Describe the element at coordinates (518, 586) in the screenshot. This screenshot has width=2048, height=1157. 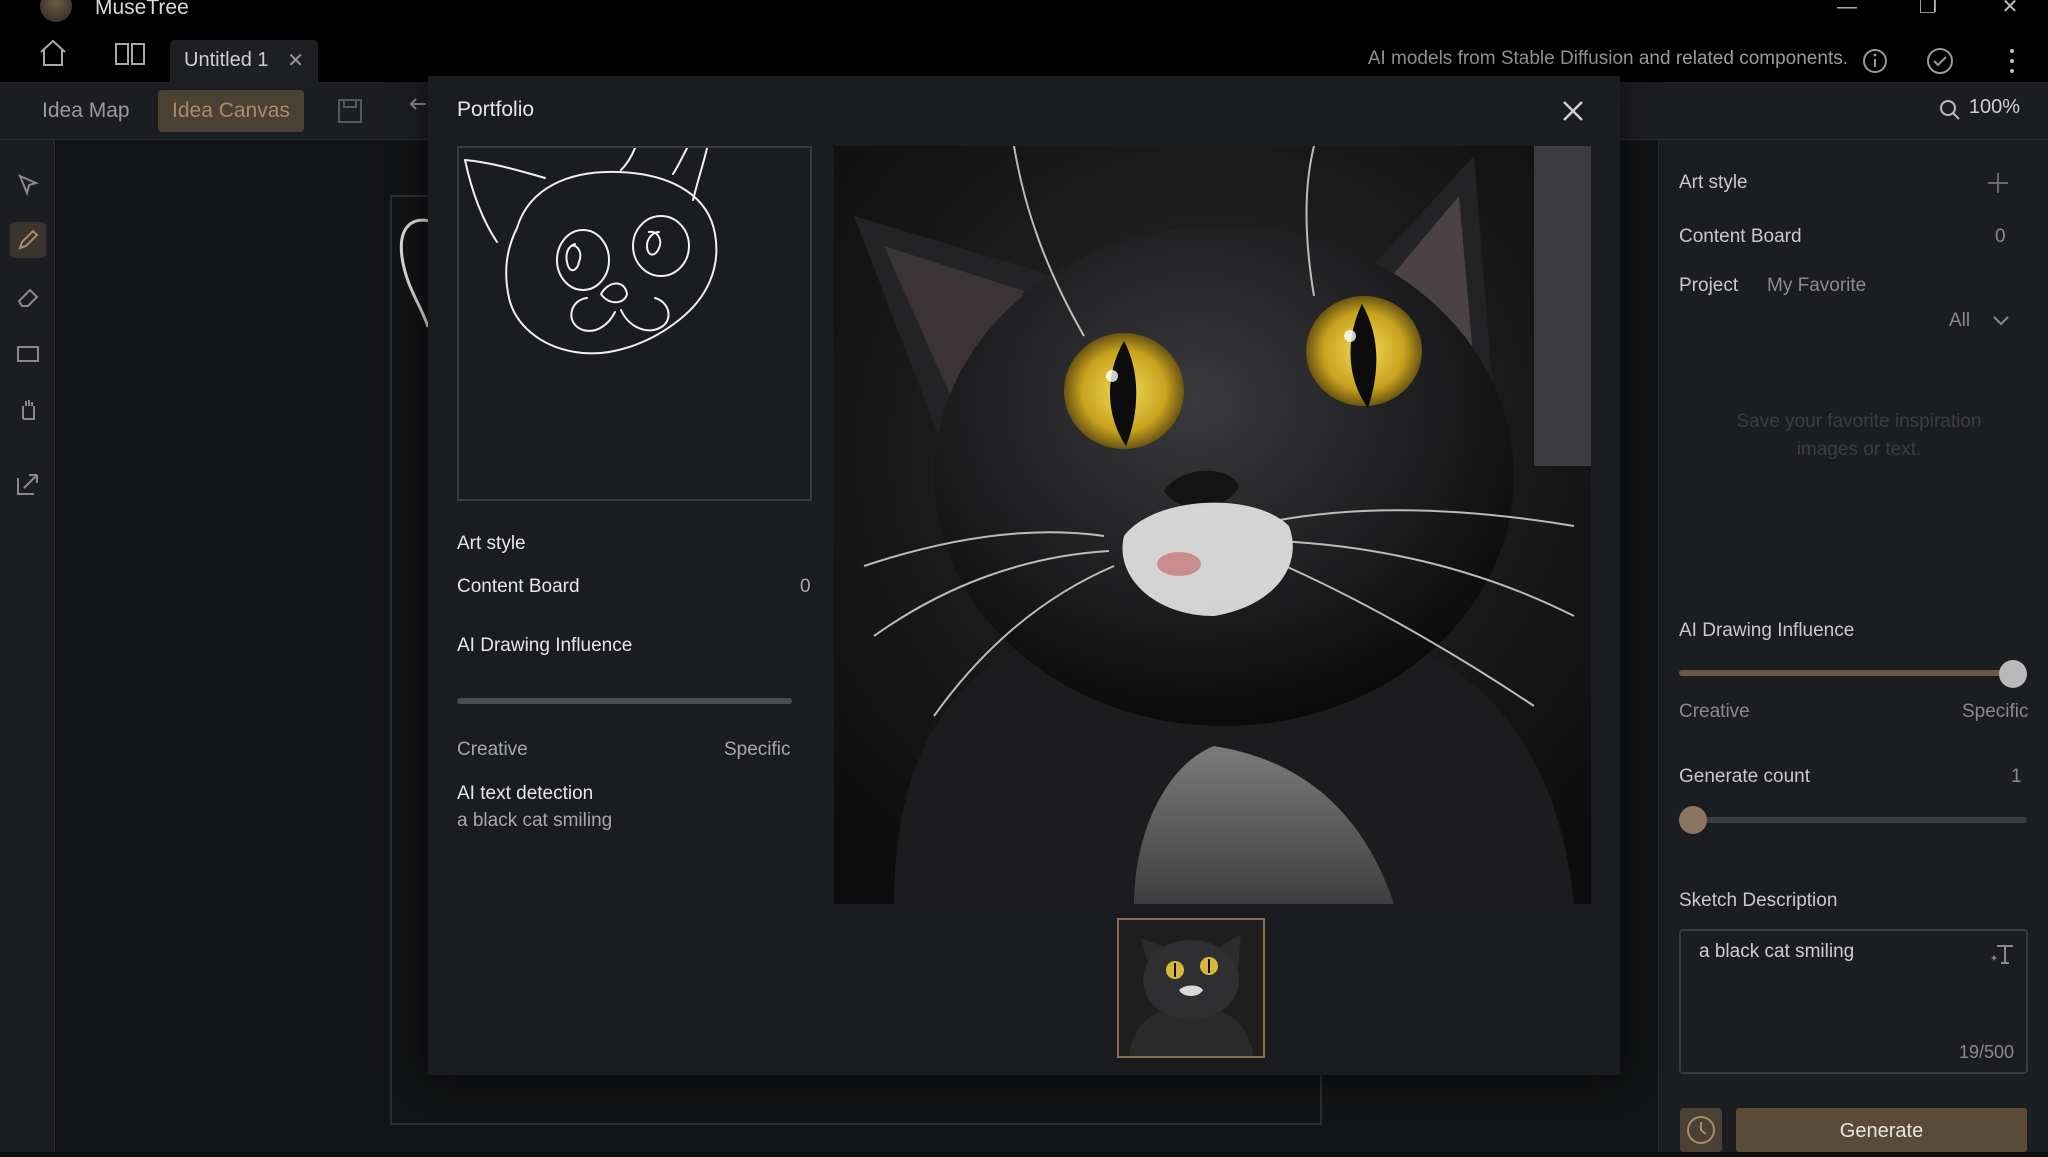
I see `modal-content-board: Content Board` at that location.